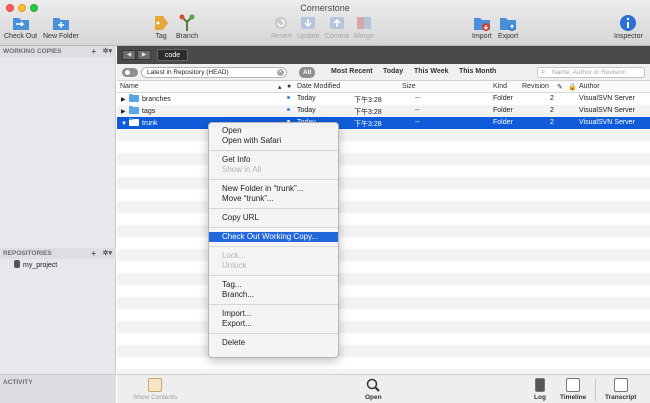 This screenshot has height=403, width=650. Describe the element at coordinates (58, 51) in the screenshot. I see `working-copies-header: WORKING COPIES + ✲▾` at that location.